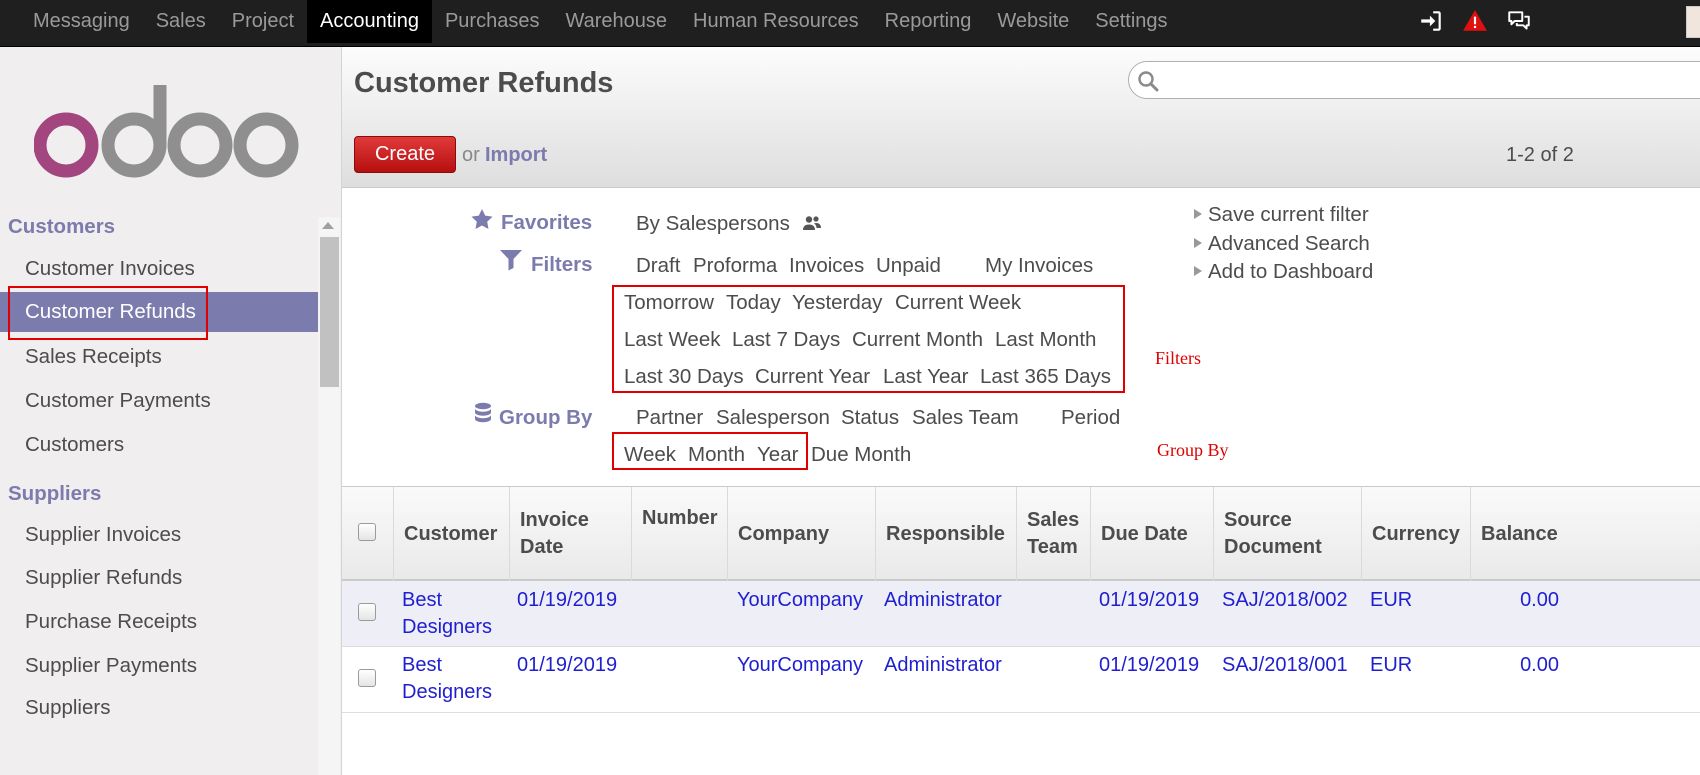  I want to click on filter-invoices: Invoices, so click(826, 266).